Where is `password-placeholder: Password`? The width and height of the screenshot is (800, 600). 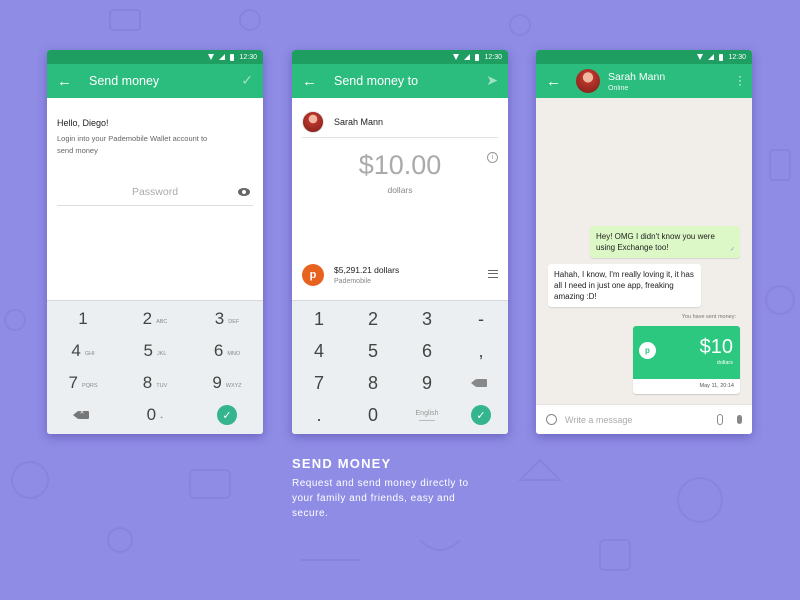 password-placeholder: Password is located at coordinates (155, 192).